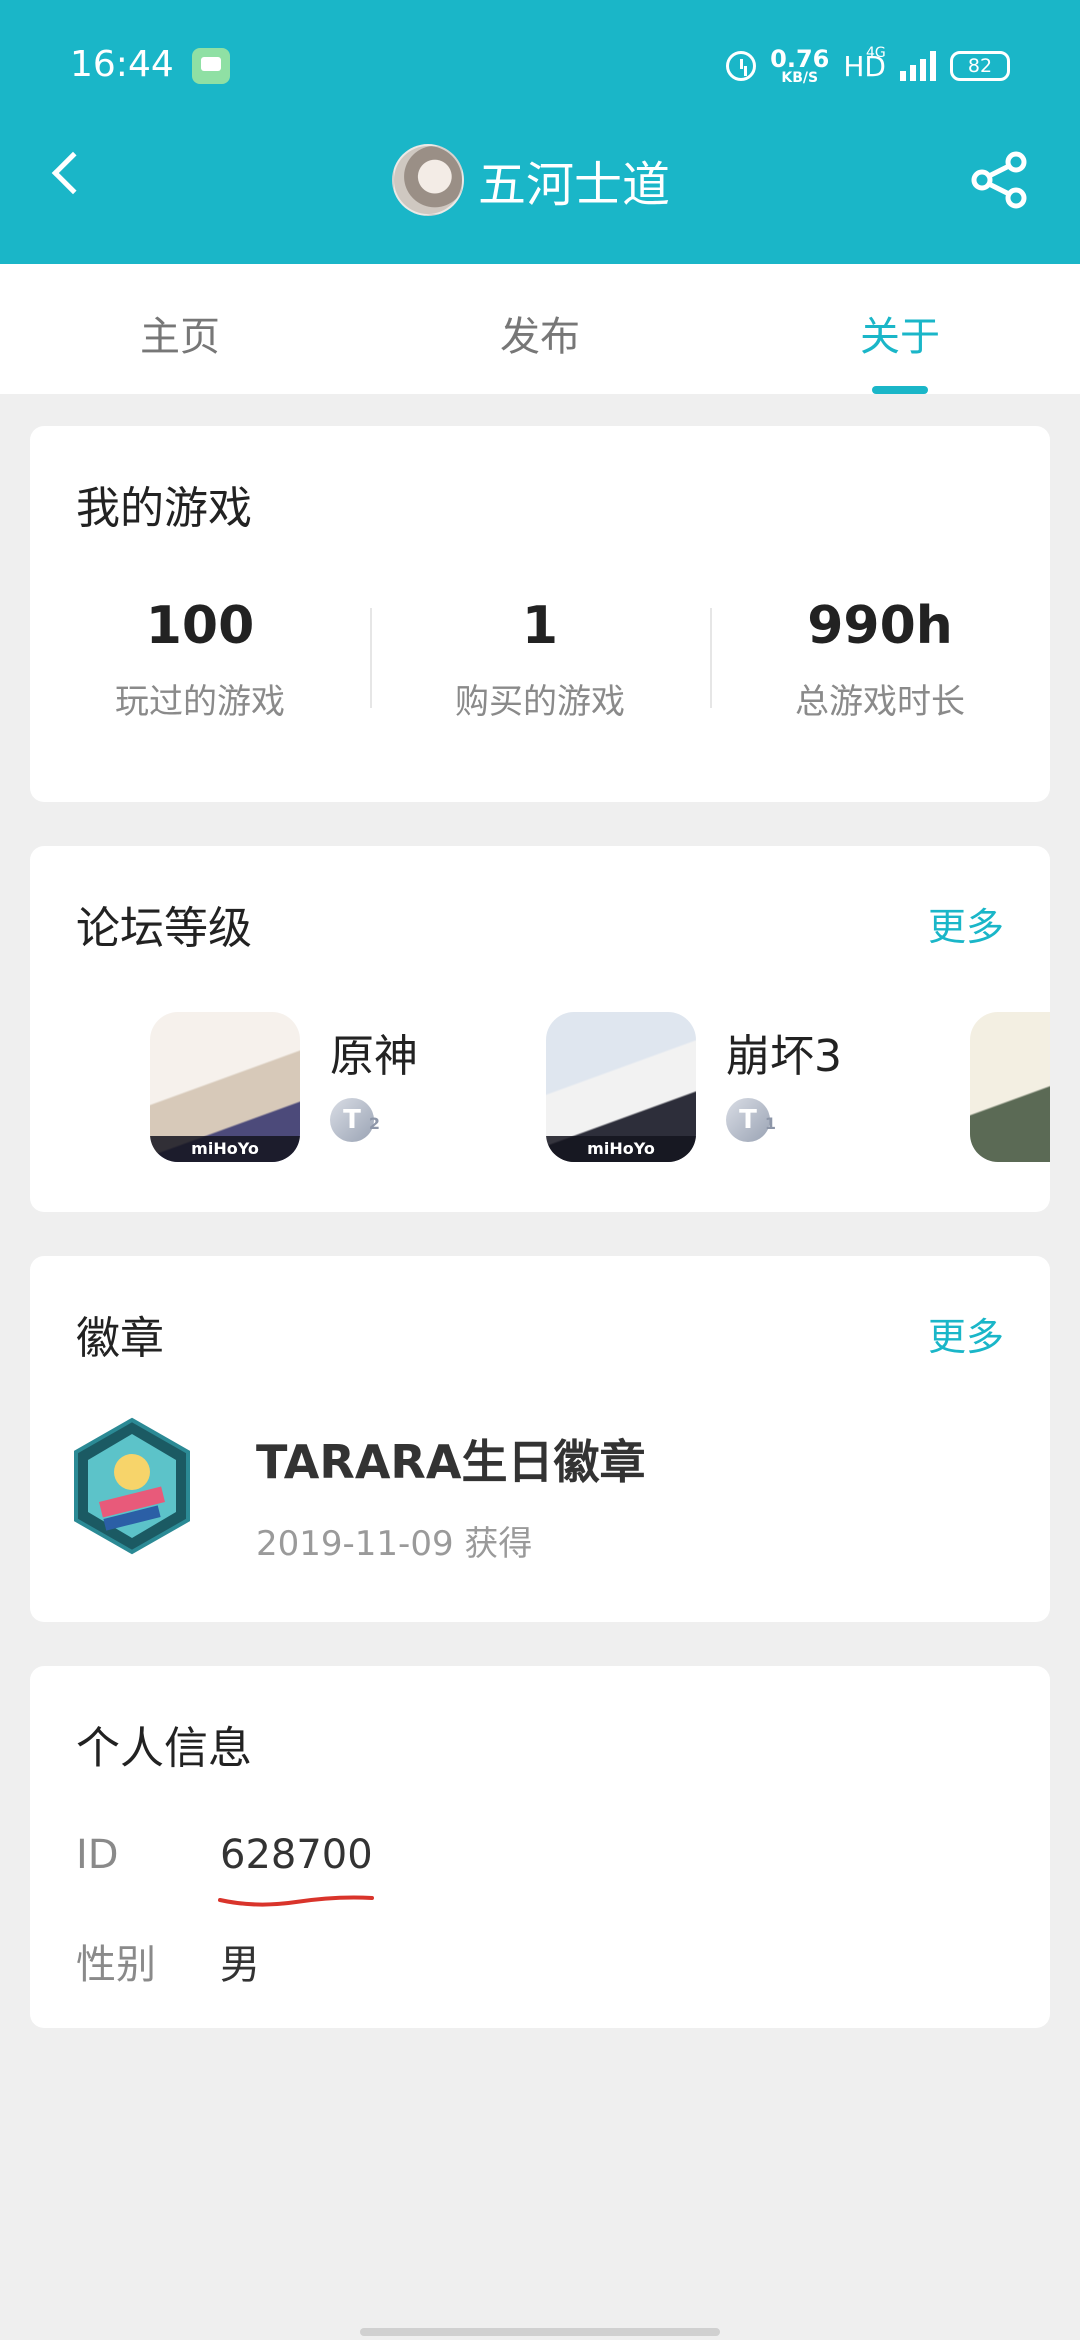 The height and width of the screenshot is (2340, 1080). I want to click on stat-label: 购买的游戏, so click(540, 702).